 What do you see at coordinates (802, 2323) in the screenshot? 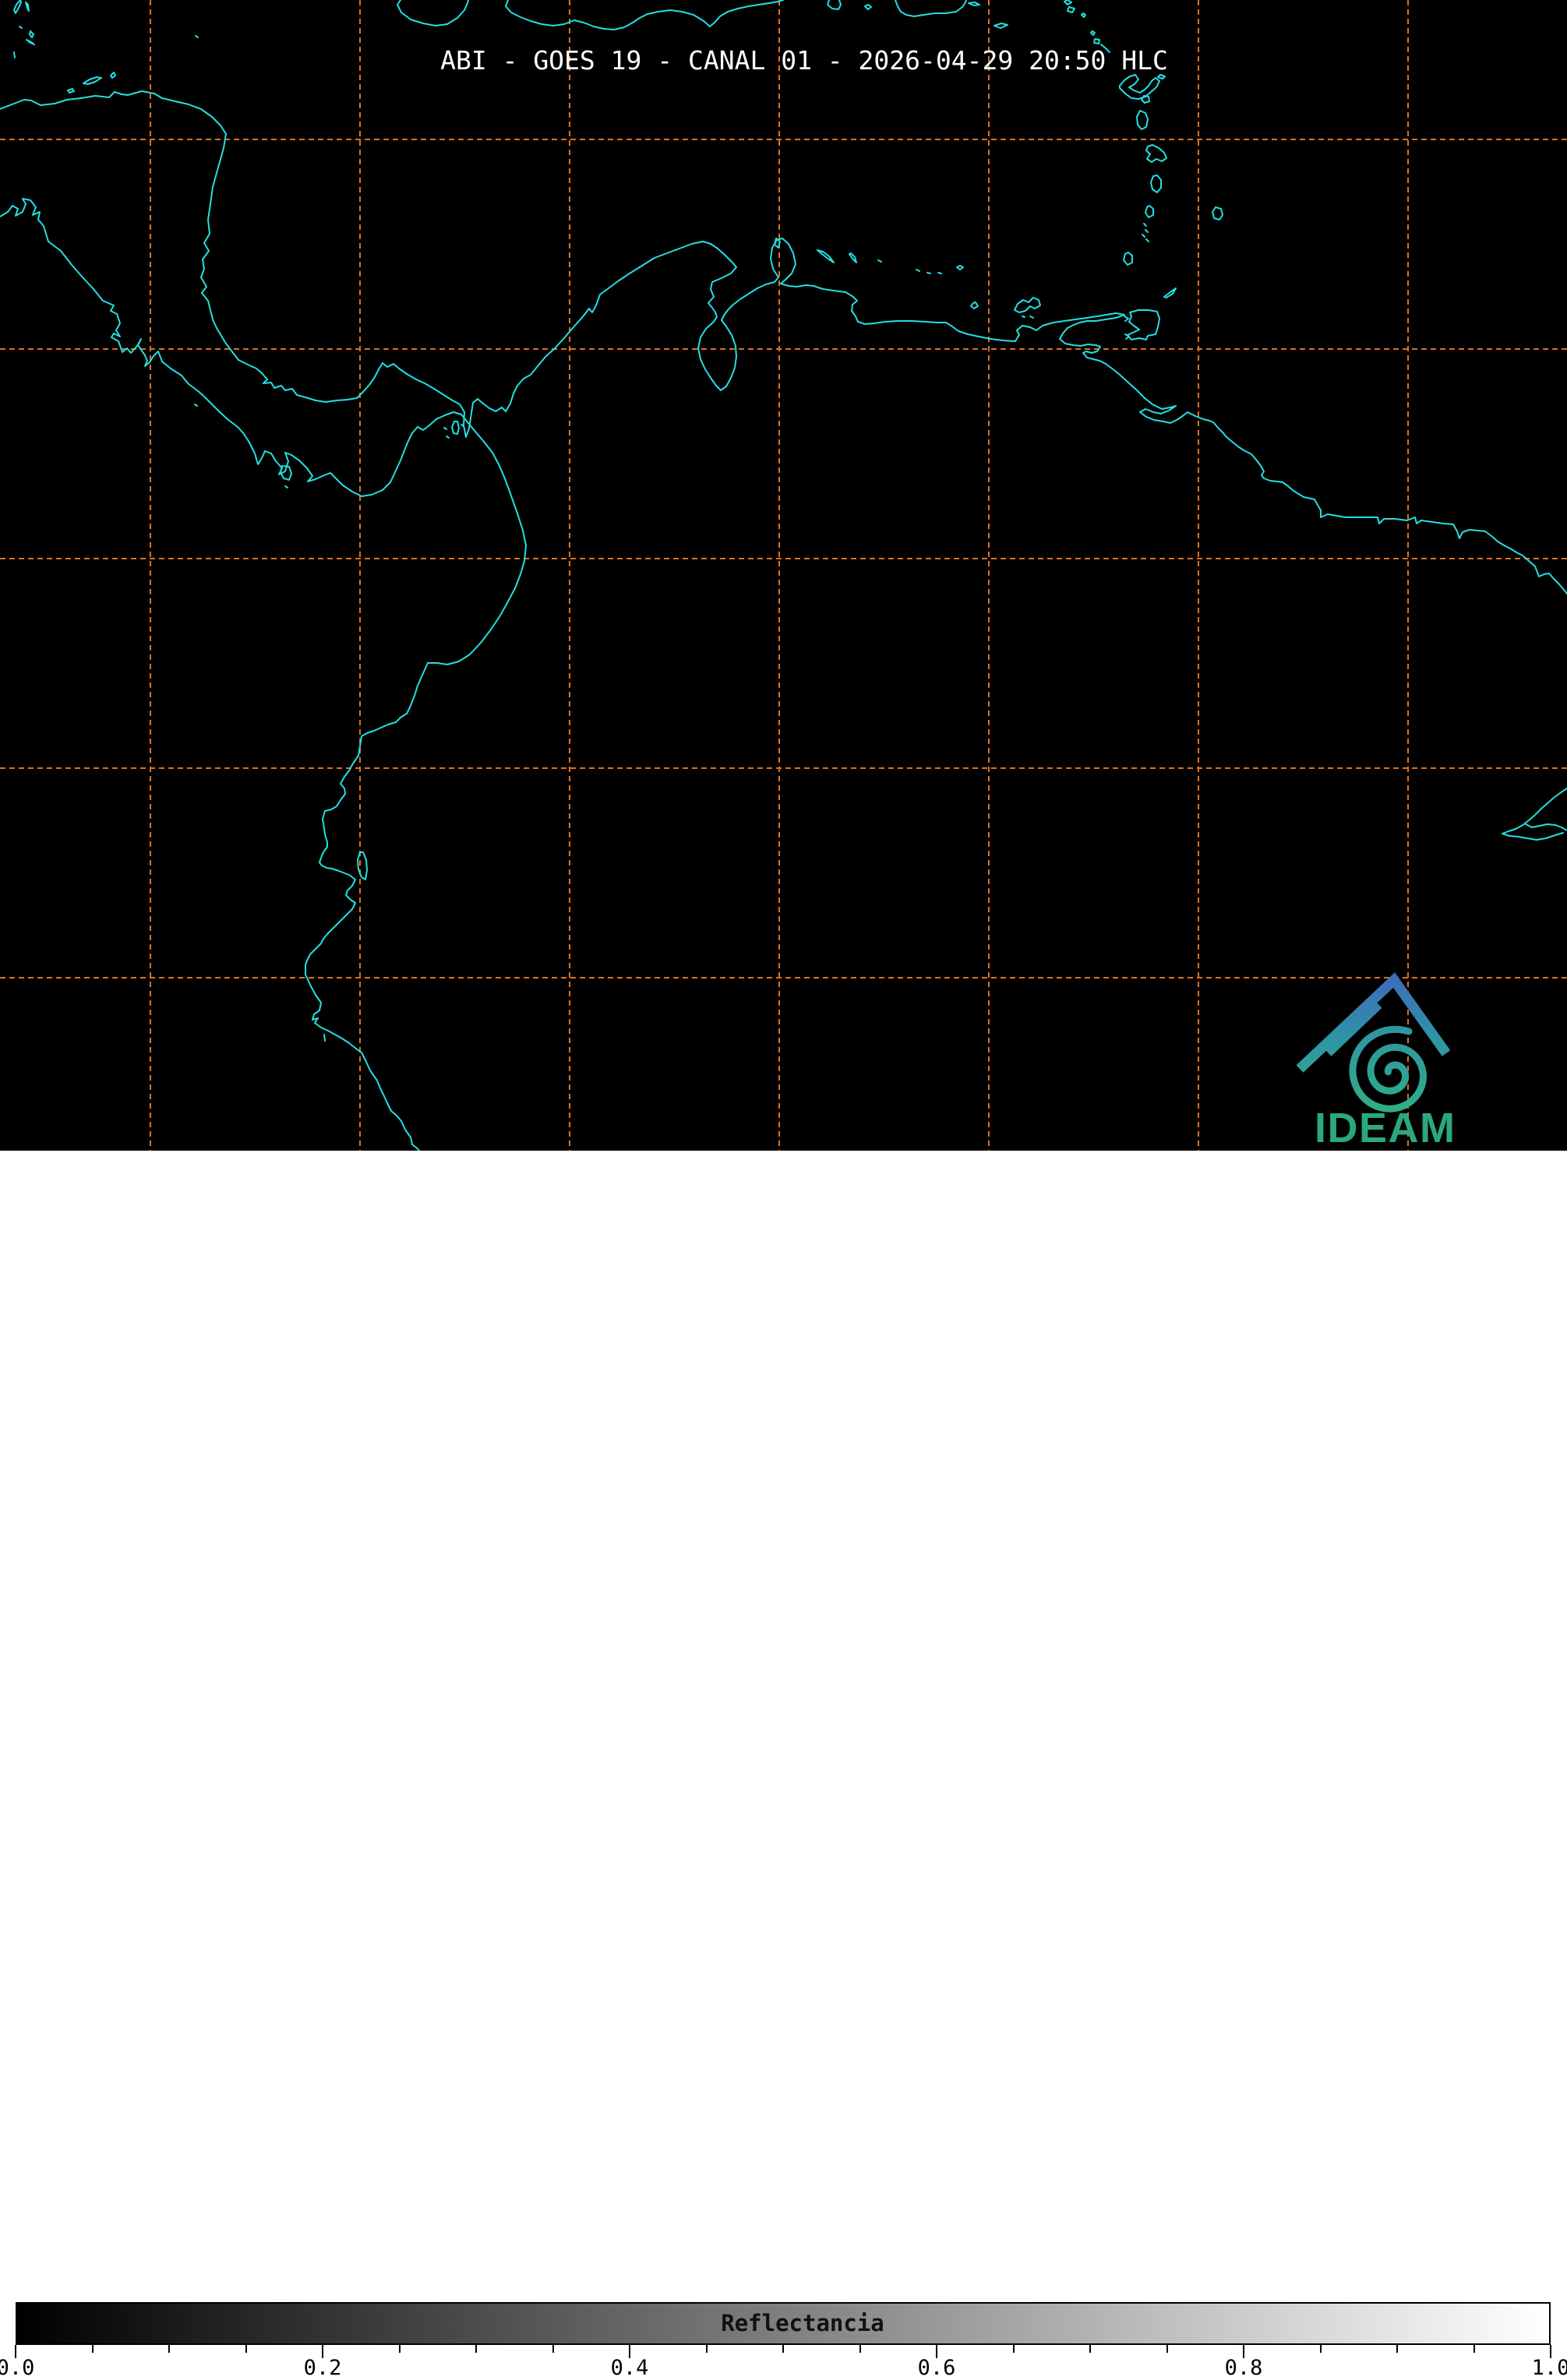
I see `colorbar-label: Reflectancia` at bounding box center [802, 2323].